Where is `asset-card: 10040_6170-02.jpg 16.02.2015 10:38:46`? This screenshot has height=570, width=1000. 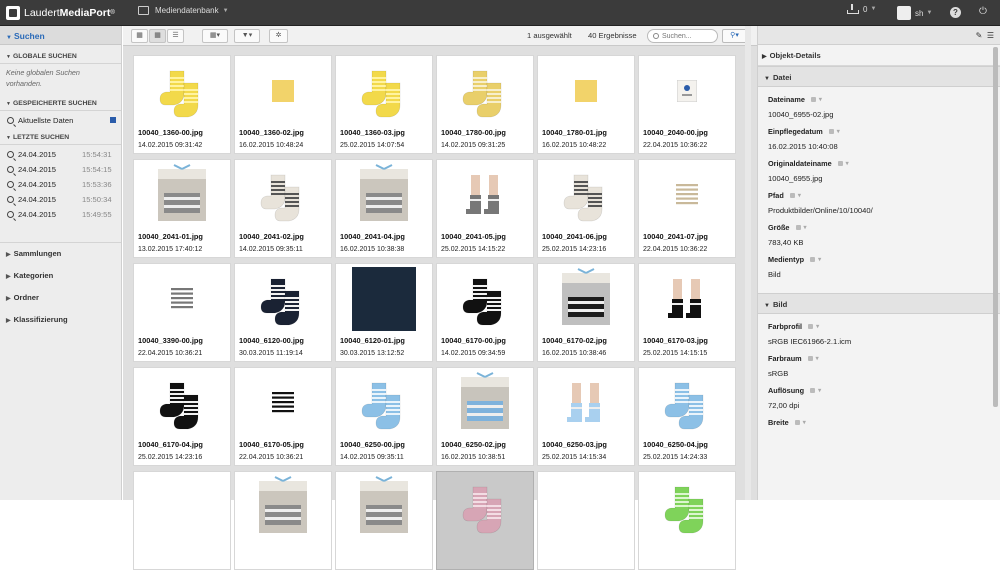
asset-card: 10040_6170-02.jpg 16.02.2015 10:38:46 is located at coordinates (586, 312).